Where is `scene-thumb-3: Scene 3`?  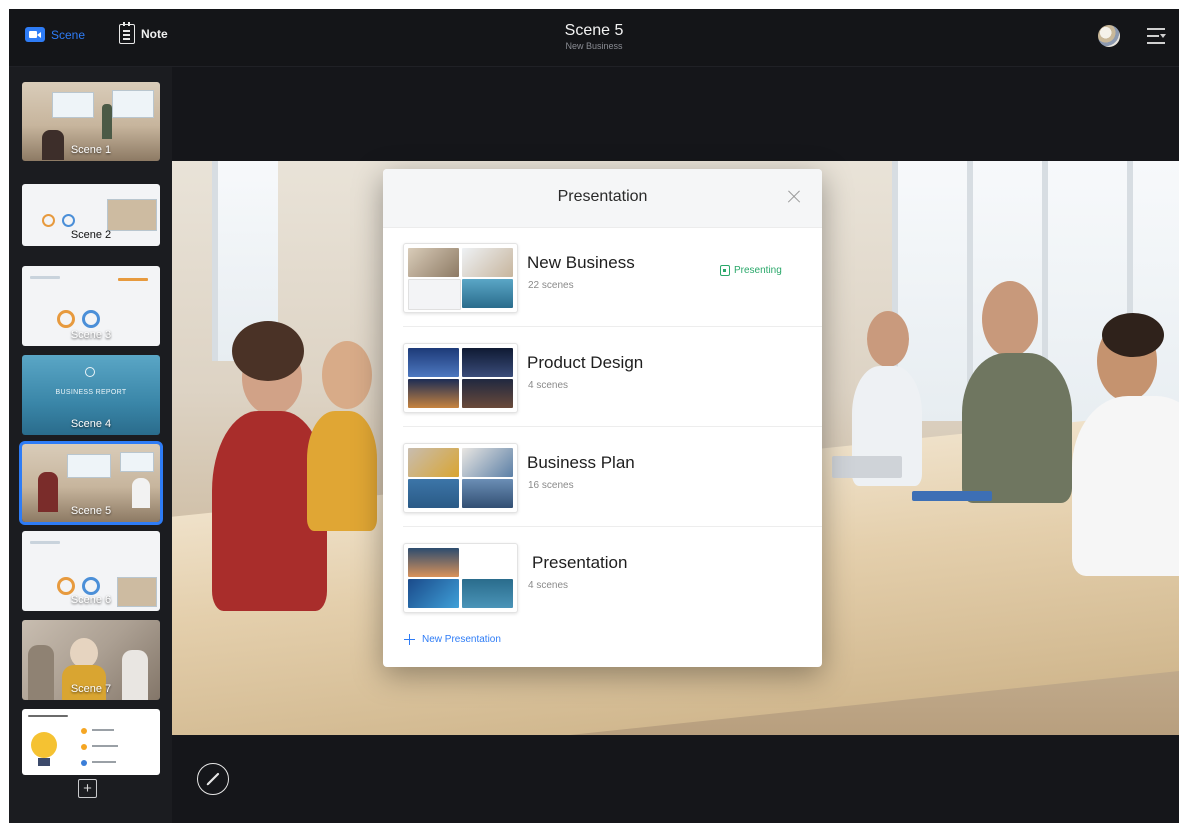 scene-thumb-3: Scene 3 is located at coordinates (91, 306).